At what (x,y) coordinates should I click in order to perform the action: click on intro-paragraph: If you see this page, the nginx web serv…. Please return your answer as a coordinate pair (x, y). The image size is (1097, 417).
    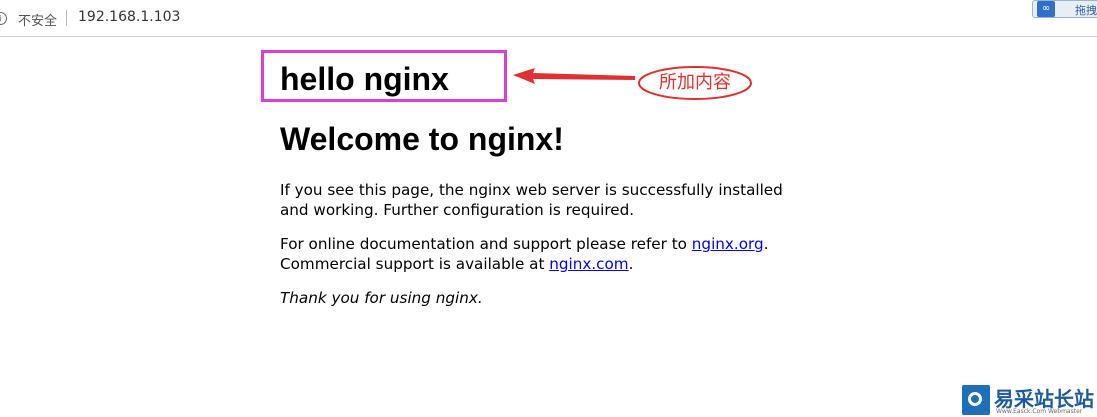
    Looking at the image, I should click on (531, 200).